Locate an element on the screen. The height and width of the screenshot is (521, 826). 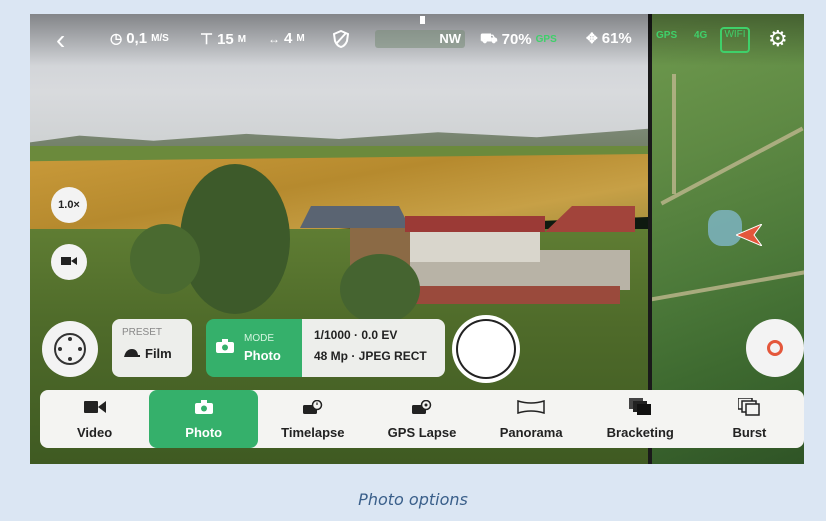
bracketing-icon is located at coordinates (640, 407).